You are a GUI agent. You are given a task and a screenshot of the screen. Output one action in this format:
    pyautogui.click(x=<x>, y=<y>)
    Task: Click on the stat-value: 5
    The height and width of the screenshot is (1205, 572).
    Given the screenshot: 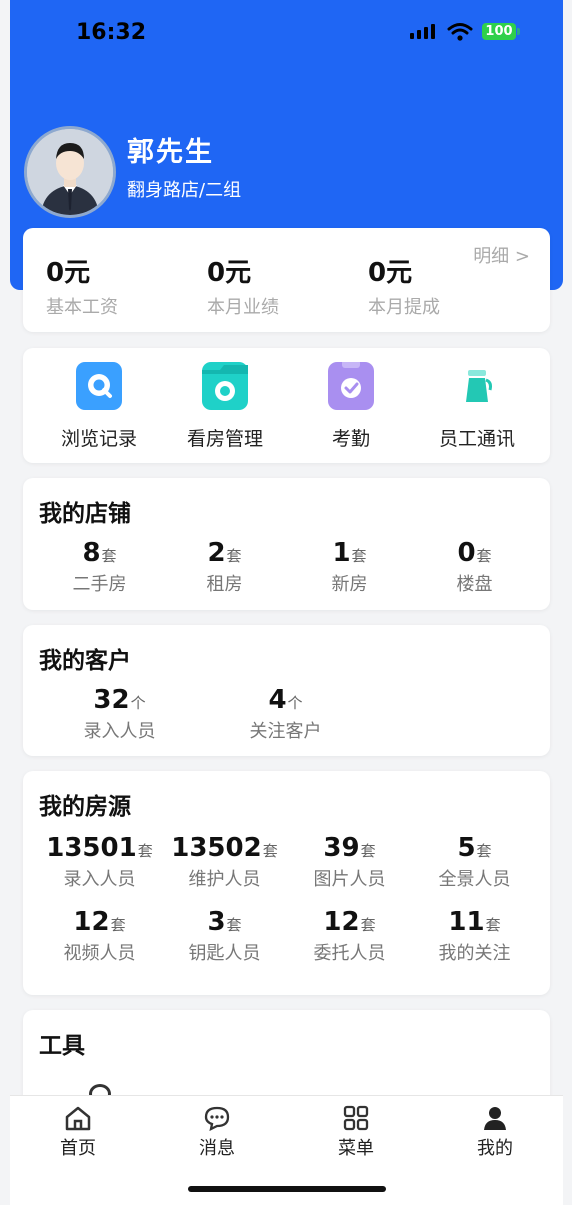 What is the action you would take?
    pyautogui.click(x=466, y=848)
    